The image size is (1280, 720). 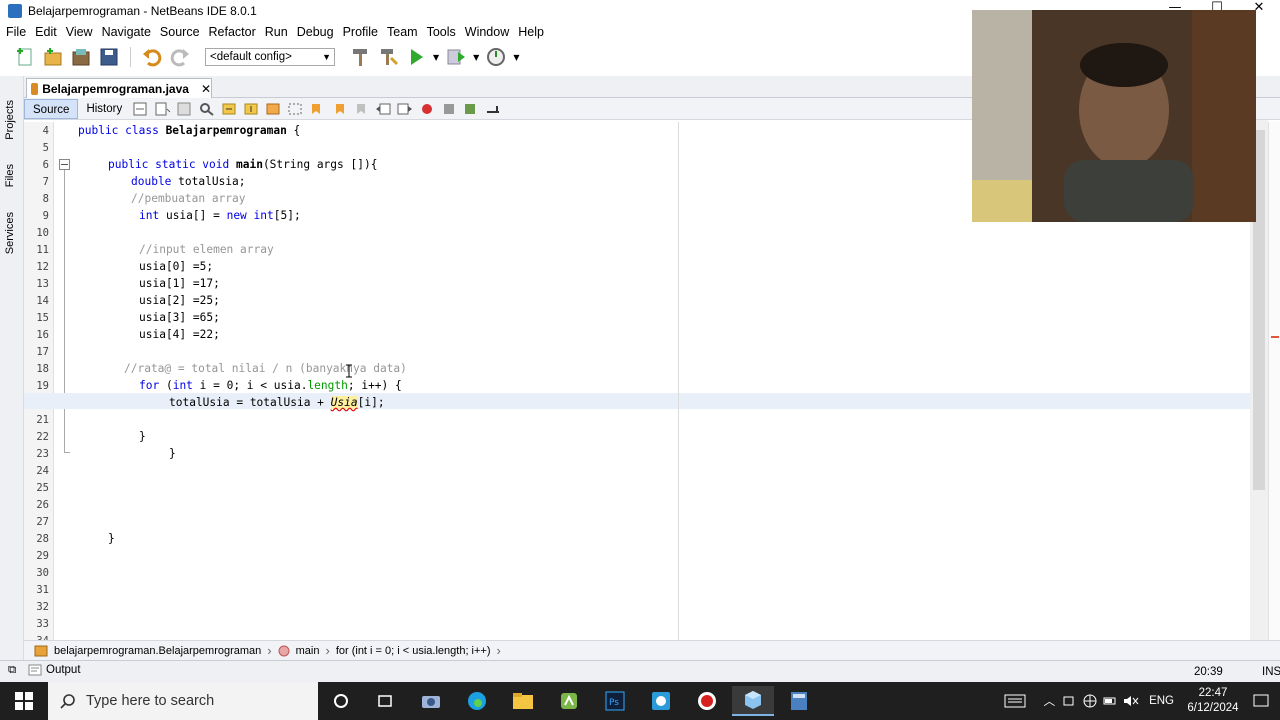 I want to click on start-macro-icon, so click(x=427, y=109).